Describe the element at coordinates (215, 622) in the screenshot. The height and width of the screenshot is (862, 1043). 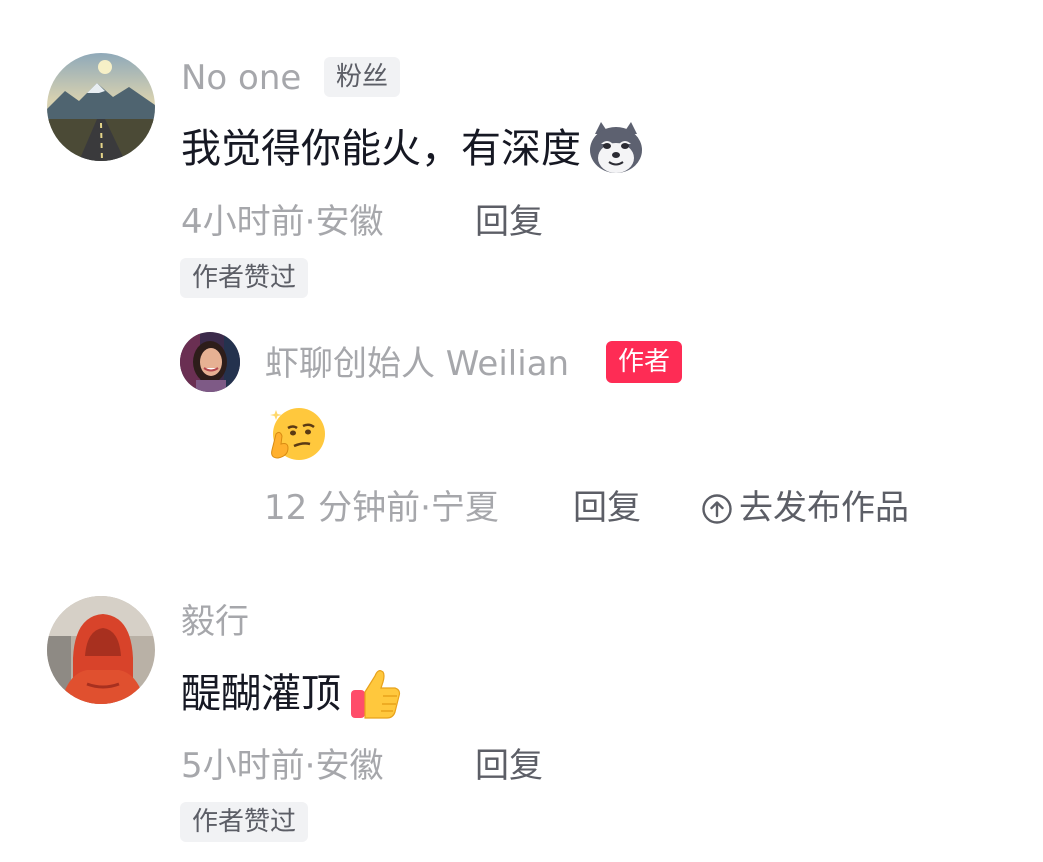
I see `comment-username: 毅行` at that location.